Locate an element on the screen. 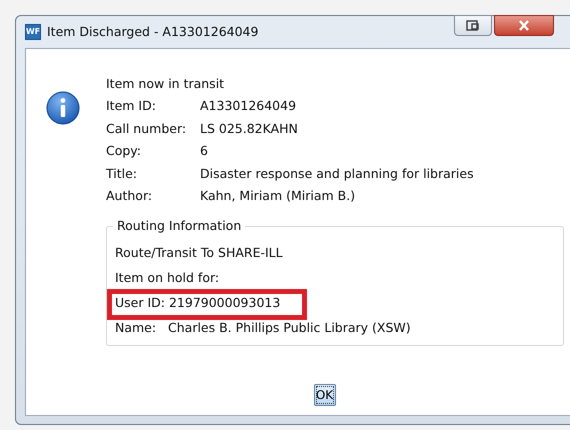 Image resolution: width=570 pixels, height=430 pixels. close-button is located at coordinates (524, 25).